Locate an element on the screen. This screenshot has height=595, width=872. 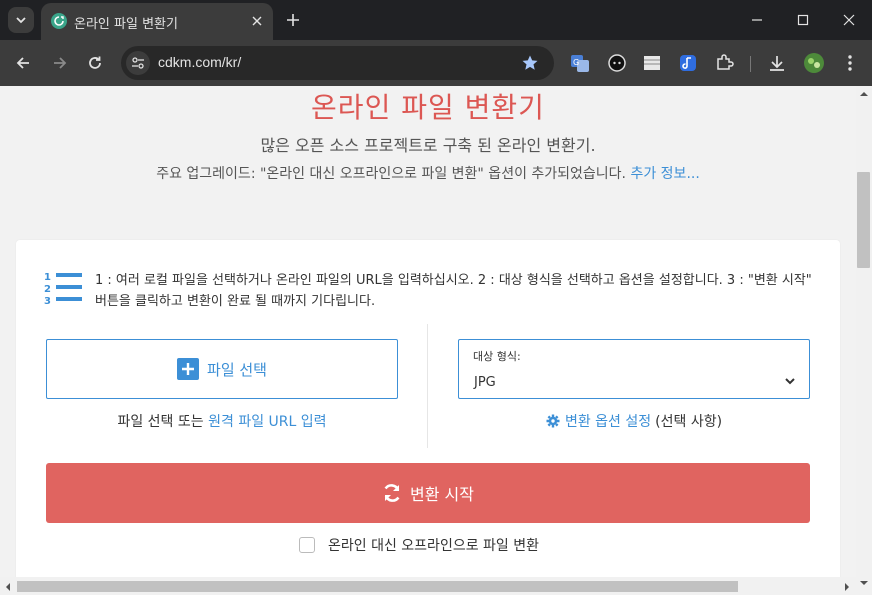
extensions-puzzle-icon is located at coordinates (724, 63).